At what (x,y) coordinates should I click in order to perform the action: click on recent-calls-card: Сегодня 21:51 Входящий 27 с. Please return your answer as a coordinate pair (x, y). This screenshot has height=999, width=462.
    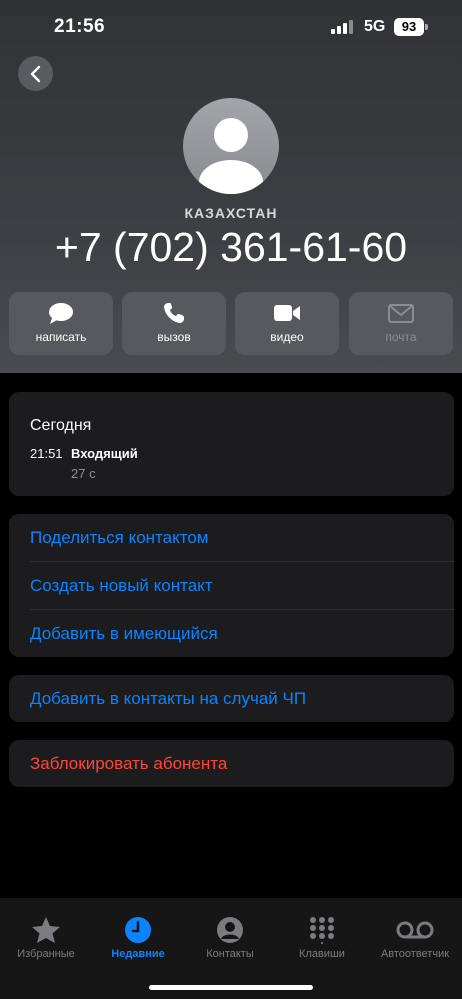
    Looking at the image, I should click on (231, 444).